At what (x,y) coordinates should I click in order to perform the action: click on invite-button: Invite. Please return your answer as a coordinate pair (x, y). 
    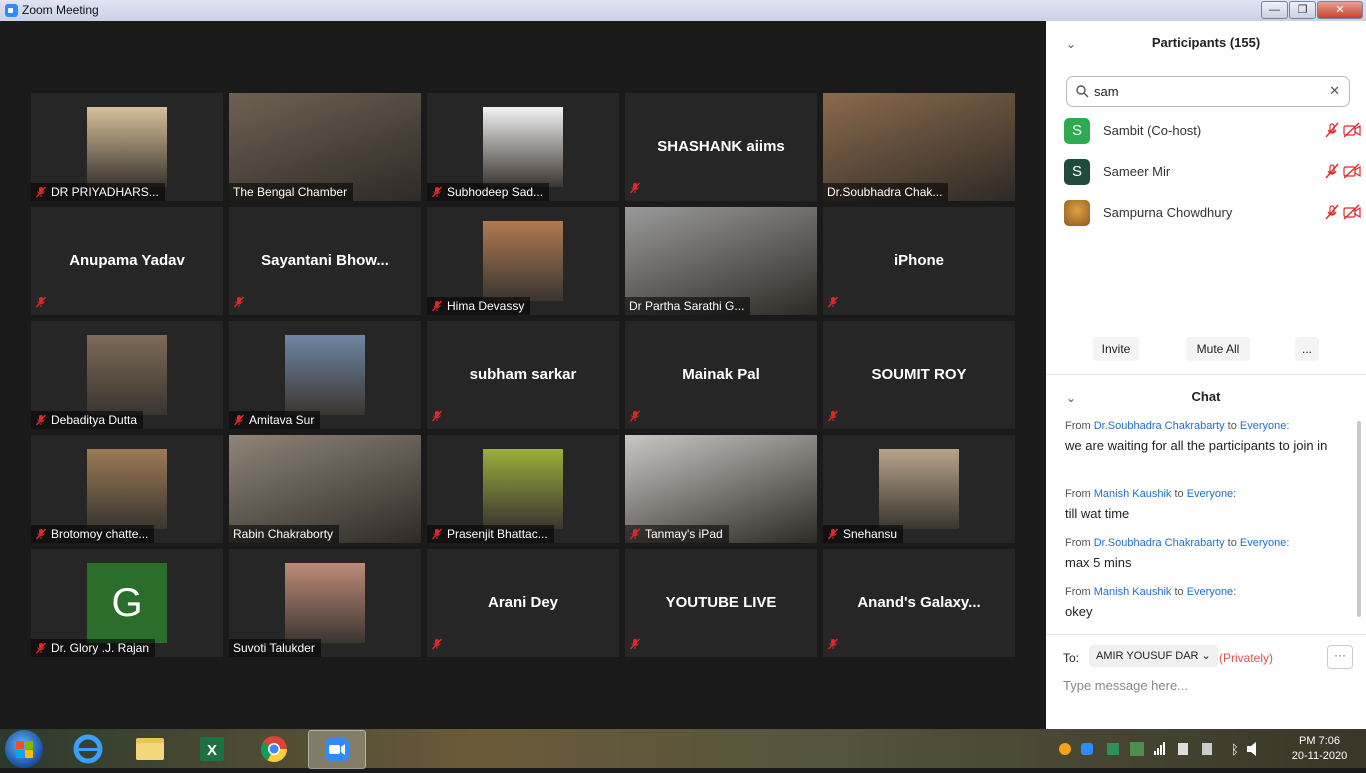
    Looking at the image, I should click on (1116, 349).